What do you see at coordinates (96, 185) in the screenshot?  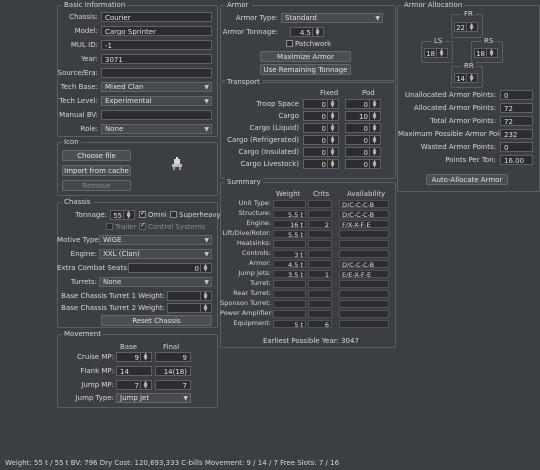 I see `remove-icon-button: Remove` at bounding box center [96, 185].